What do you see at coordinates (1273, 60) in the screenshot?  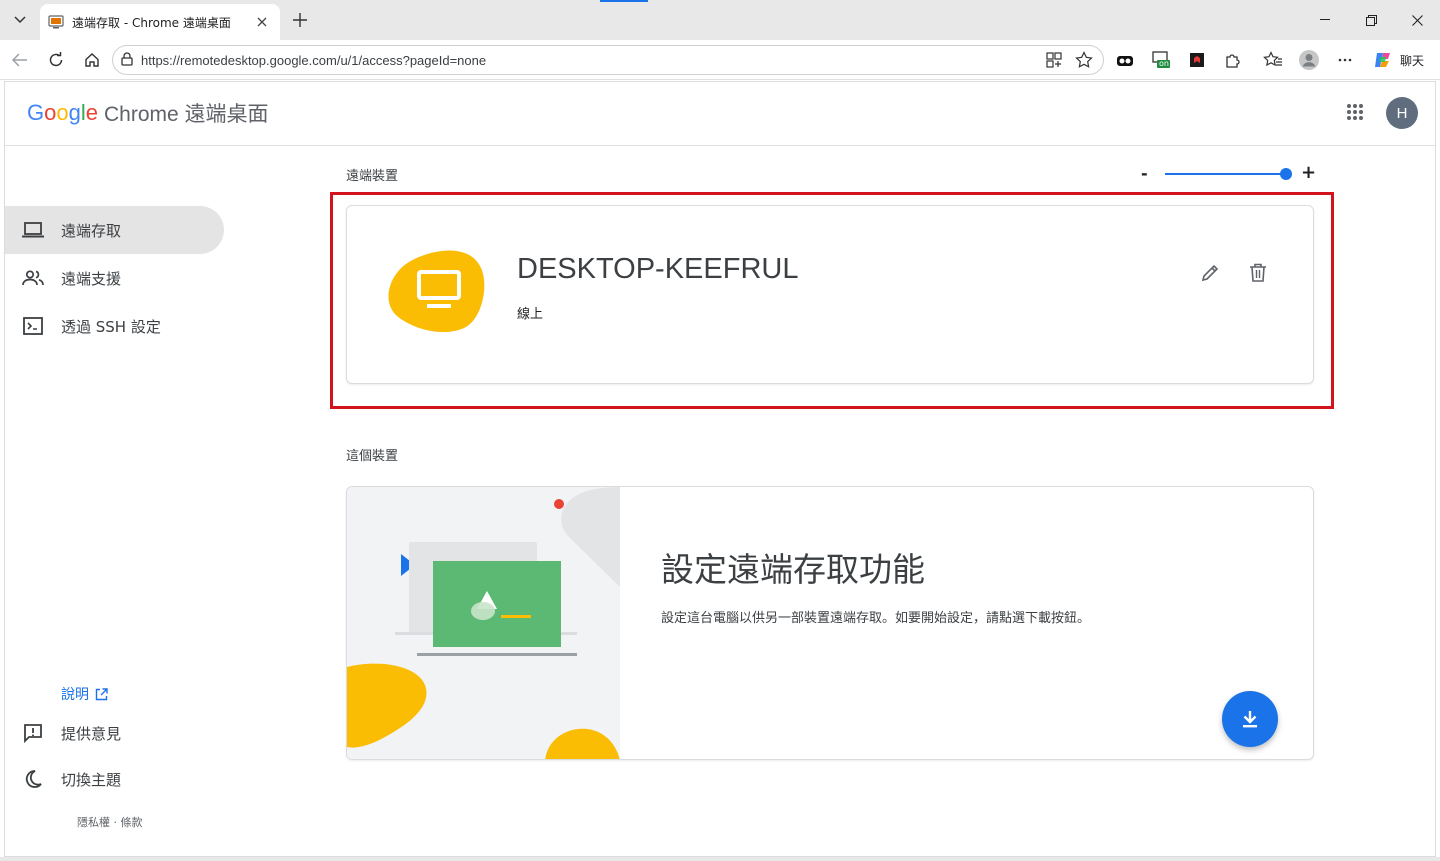 I see `favorites-icon` at bounding box center [1273, 60].